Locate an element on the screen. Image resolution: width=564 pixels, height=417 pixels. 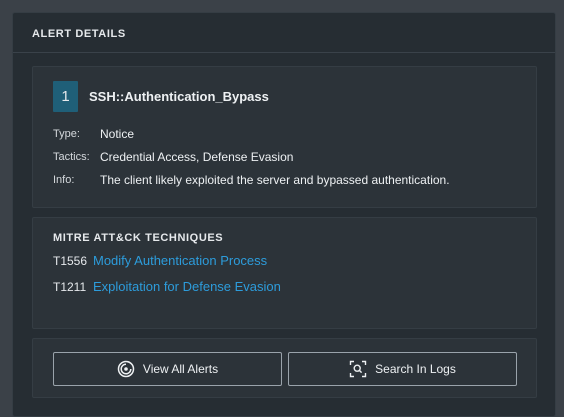
view-all-alerts-label: View All Alerts is located at coordinates (180, 369).